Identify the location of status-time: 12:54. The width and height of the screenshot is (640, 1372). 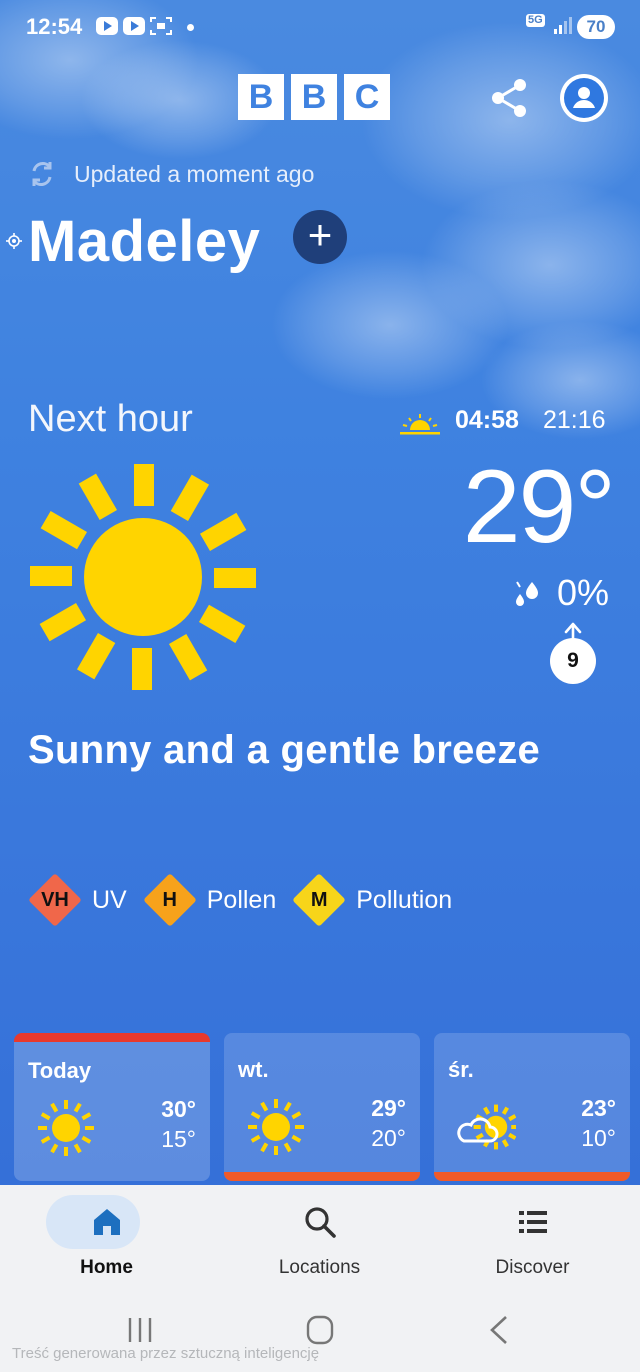
(54, 26).